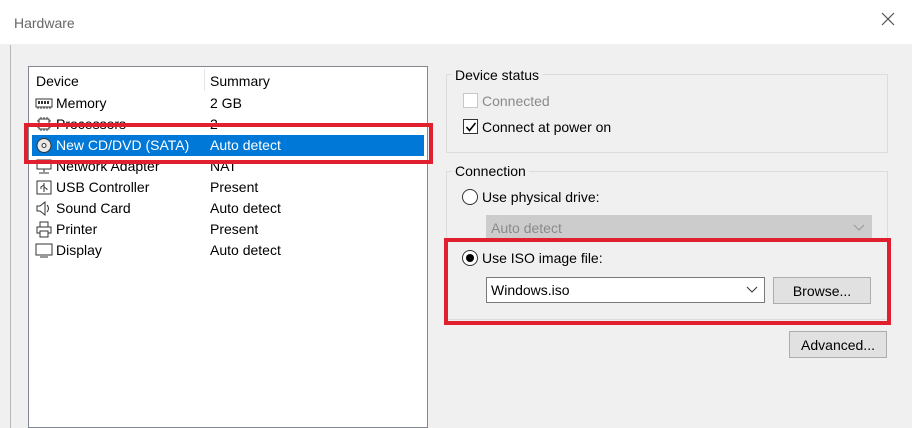 This screenshot has height=428, width=912. I want to click on device-name: New CD/DVD (SATA), so click(123, 145).